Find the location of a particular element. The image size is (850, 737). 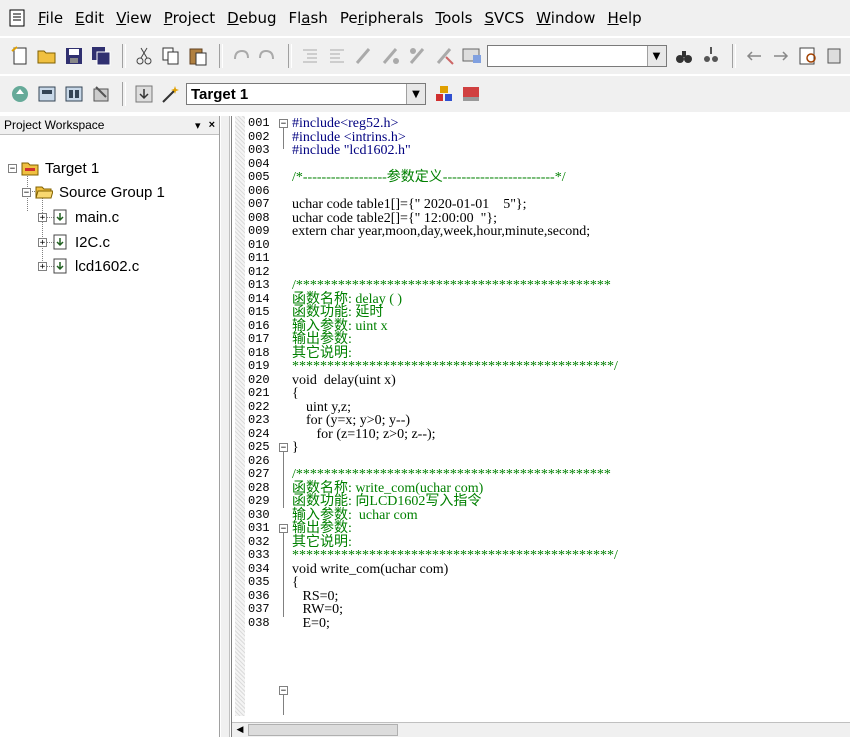

tree-label-file: lcd1602.c is located at coordinates (107, 266).